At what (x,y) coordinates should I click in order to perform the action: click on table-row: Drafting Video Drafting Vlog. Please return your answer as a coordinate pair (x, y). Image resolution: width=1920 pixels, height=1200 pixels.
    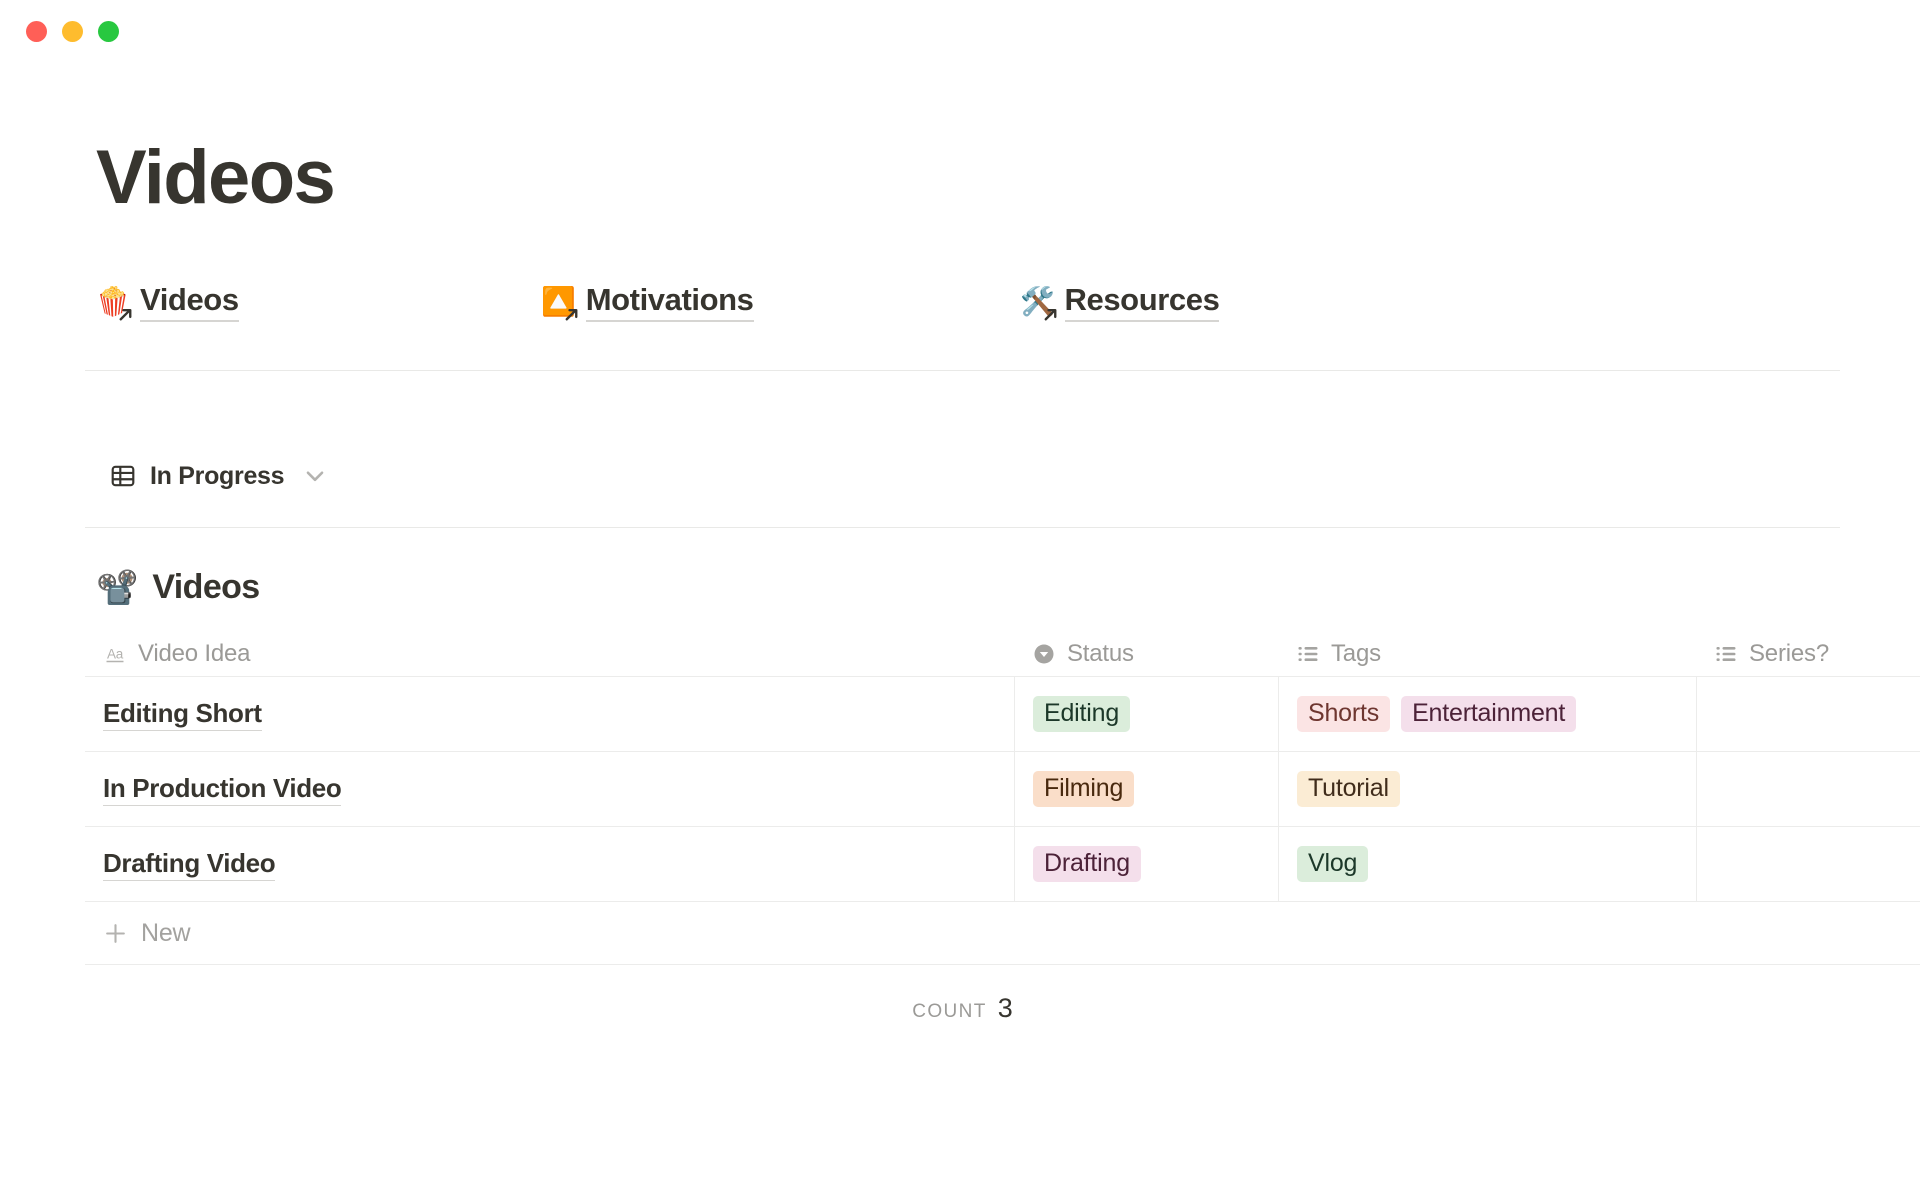
    Looking at the image, I should click on (1002, 864).